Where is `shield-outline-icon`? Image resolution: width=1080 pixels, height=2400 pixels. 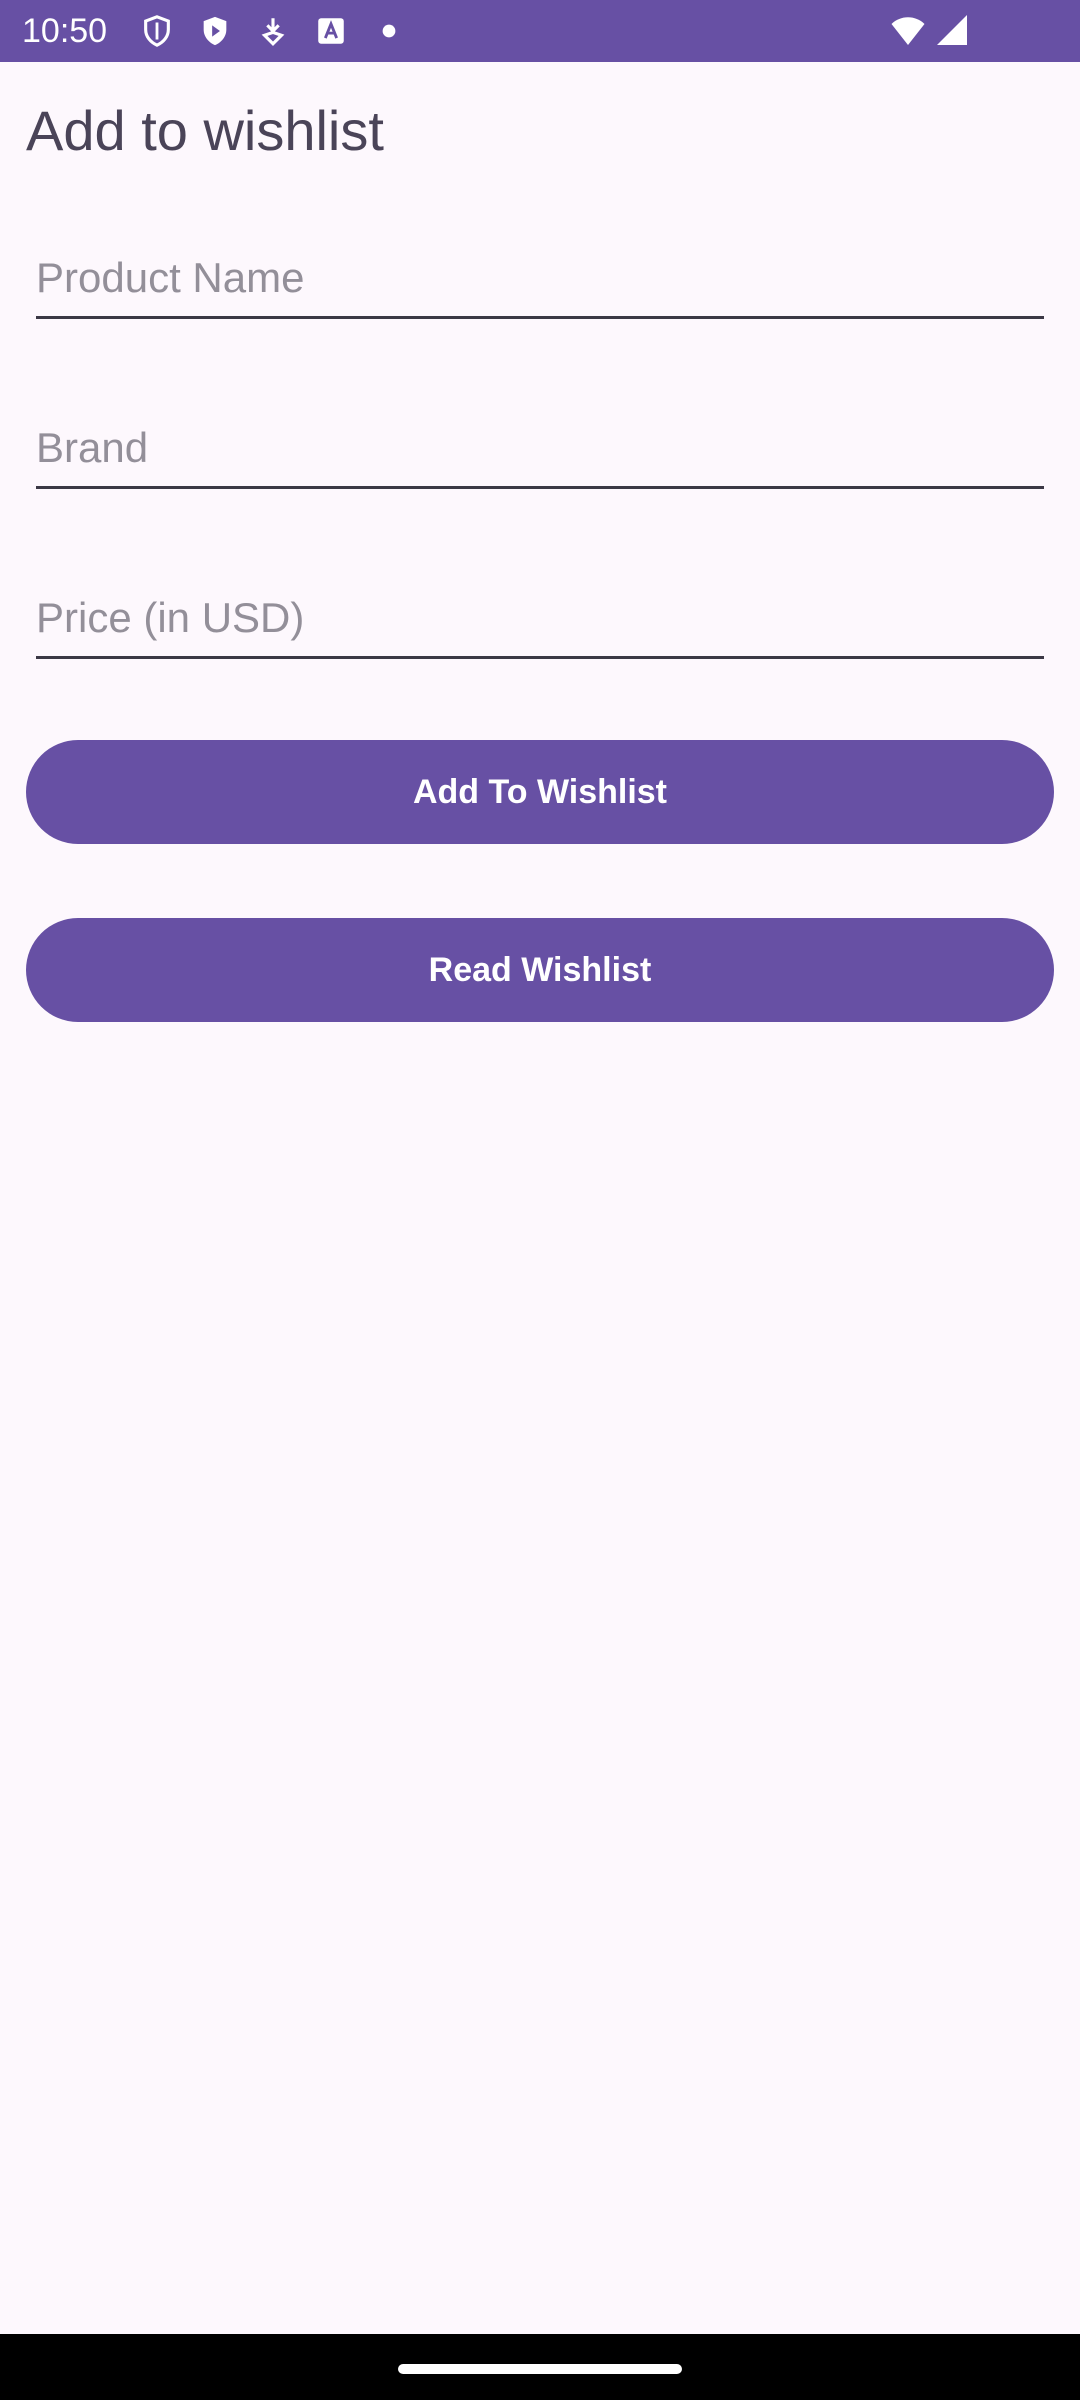
shield-outline-icon is located at coordinates (157, 31).